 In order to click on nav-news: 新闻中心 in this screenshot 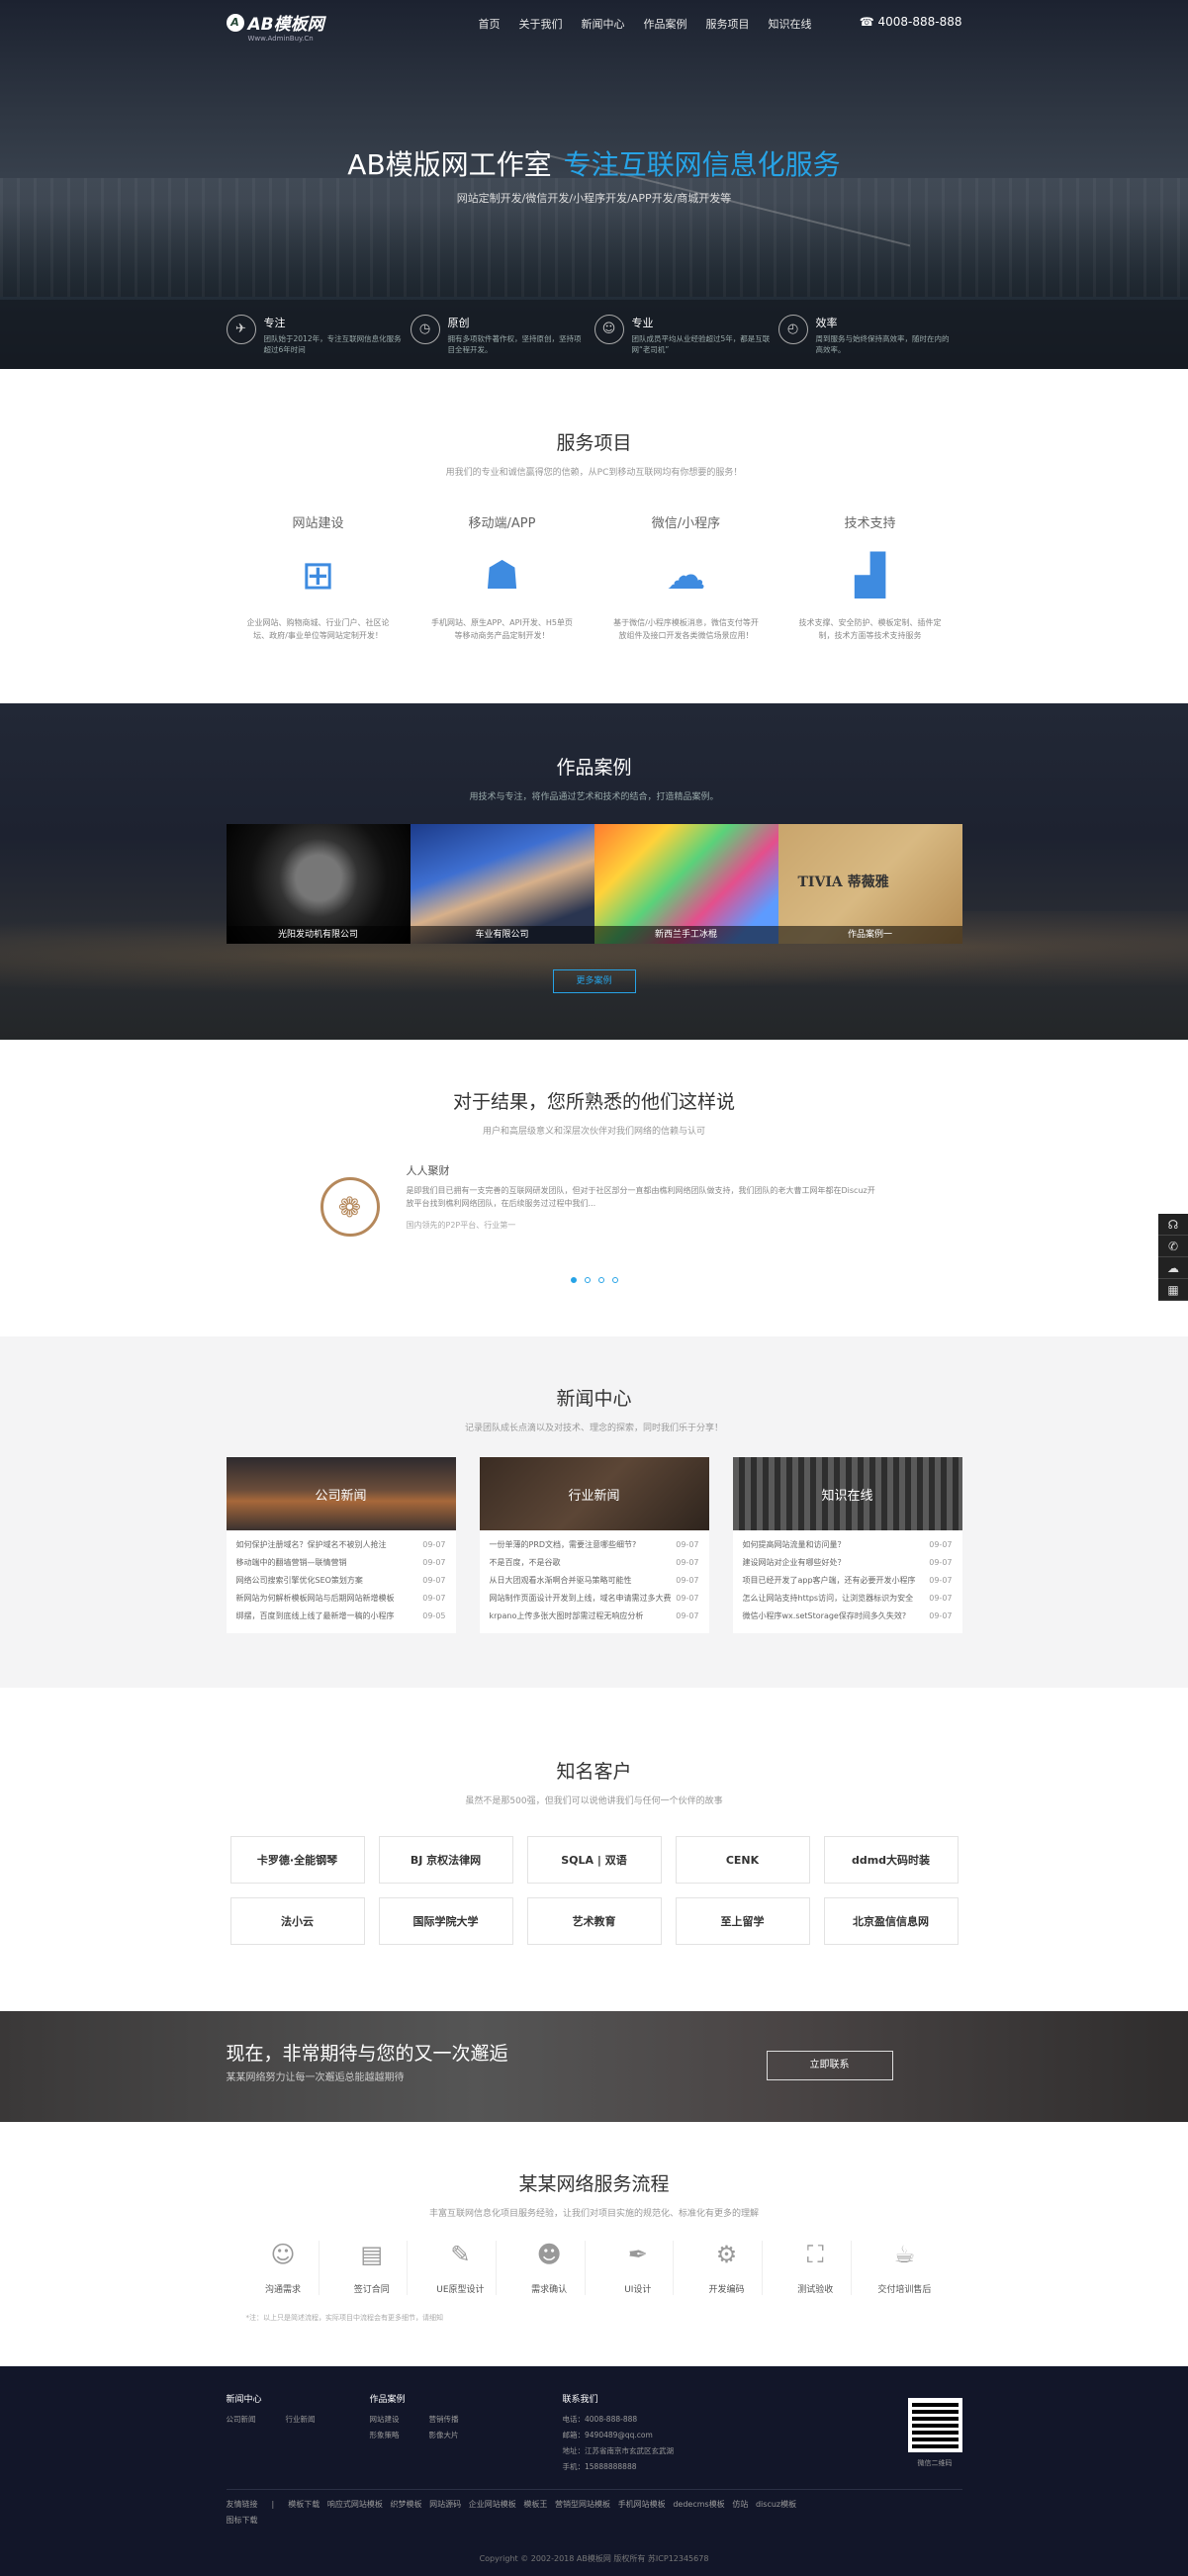, I will do `click(603, 24)`.